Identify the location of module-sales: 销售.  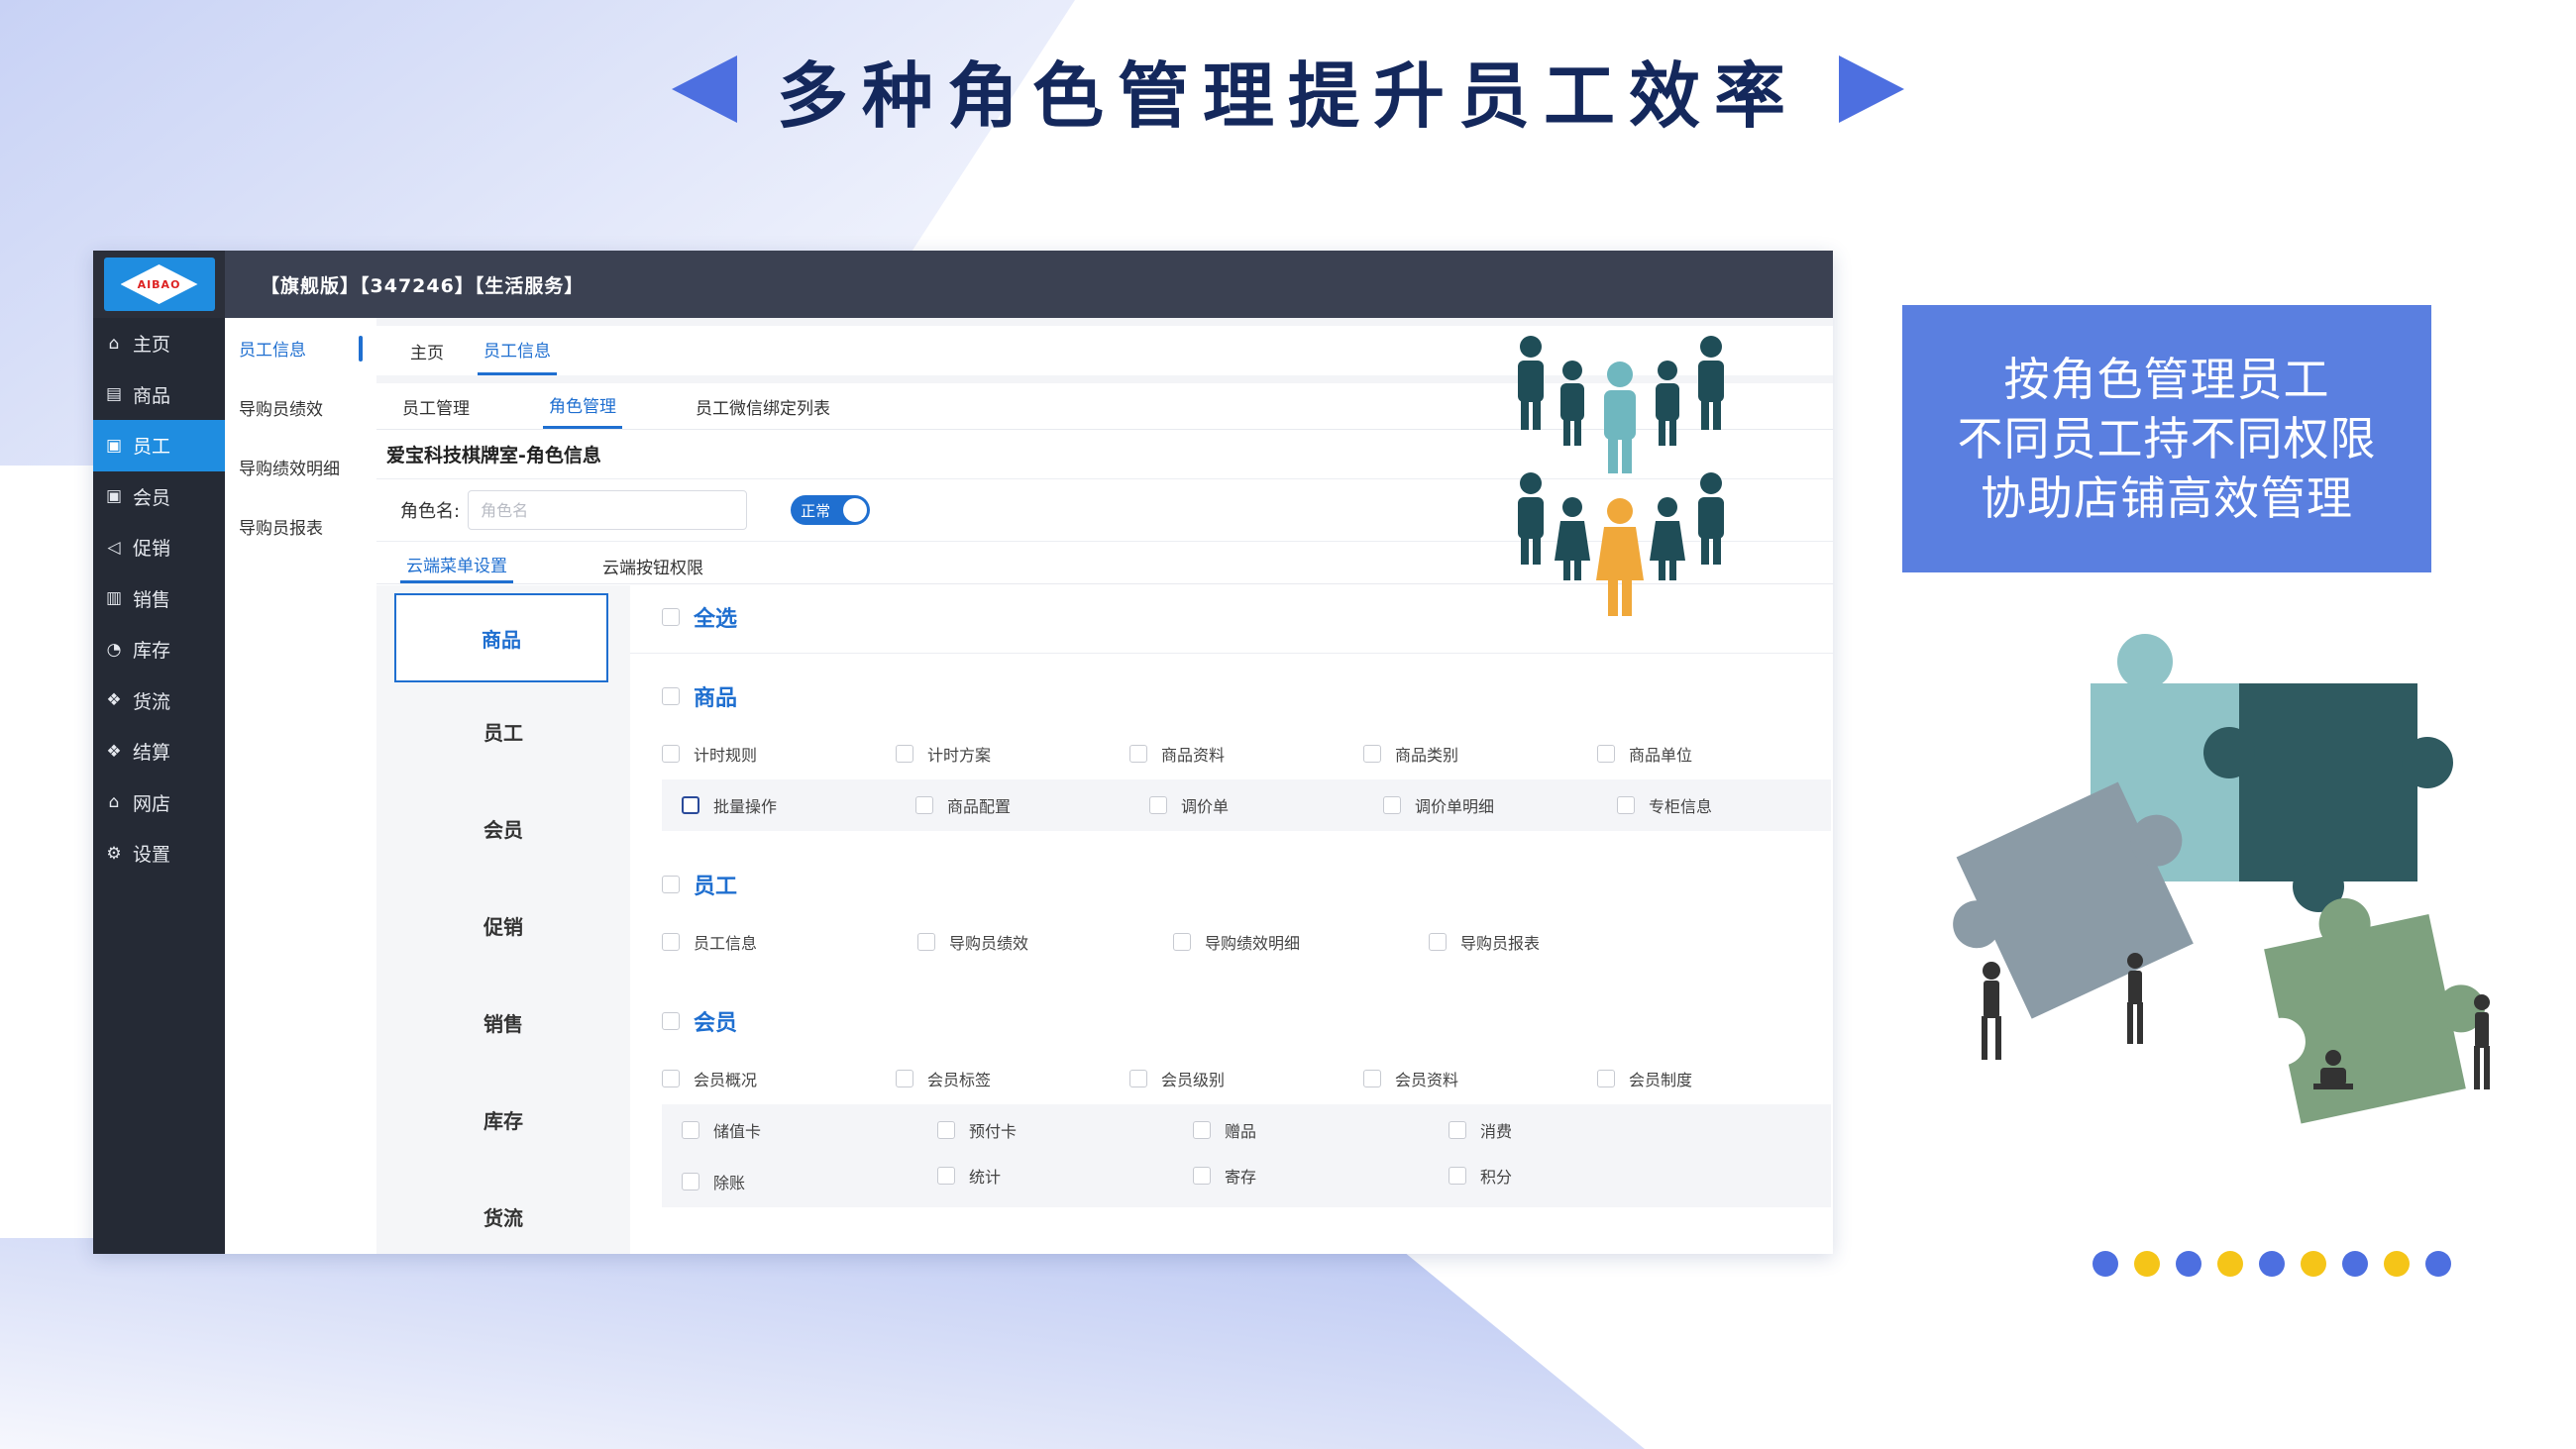
(503, 1022).